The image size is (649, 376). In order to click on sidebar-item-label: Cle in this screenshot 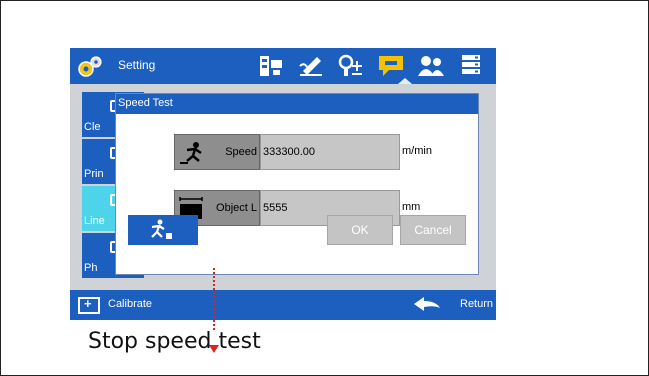, I will do `click(92, 127)`.